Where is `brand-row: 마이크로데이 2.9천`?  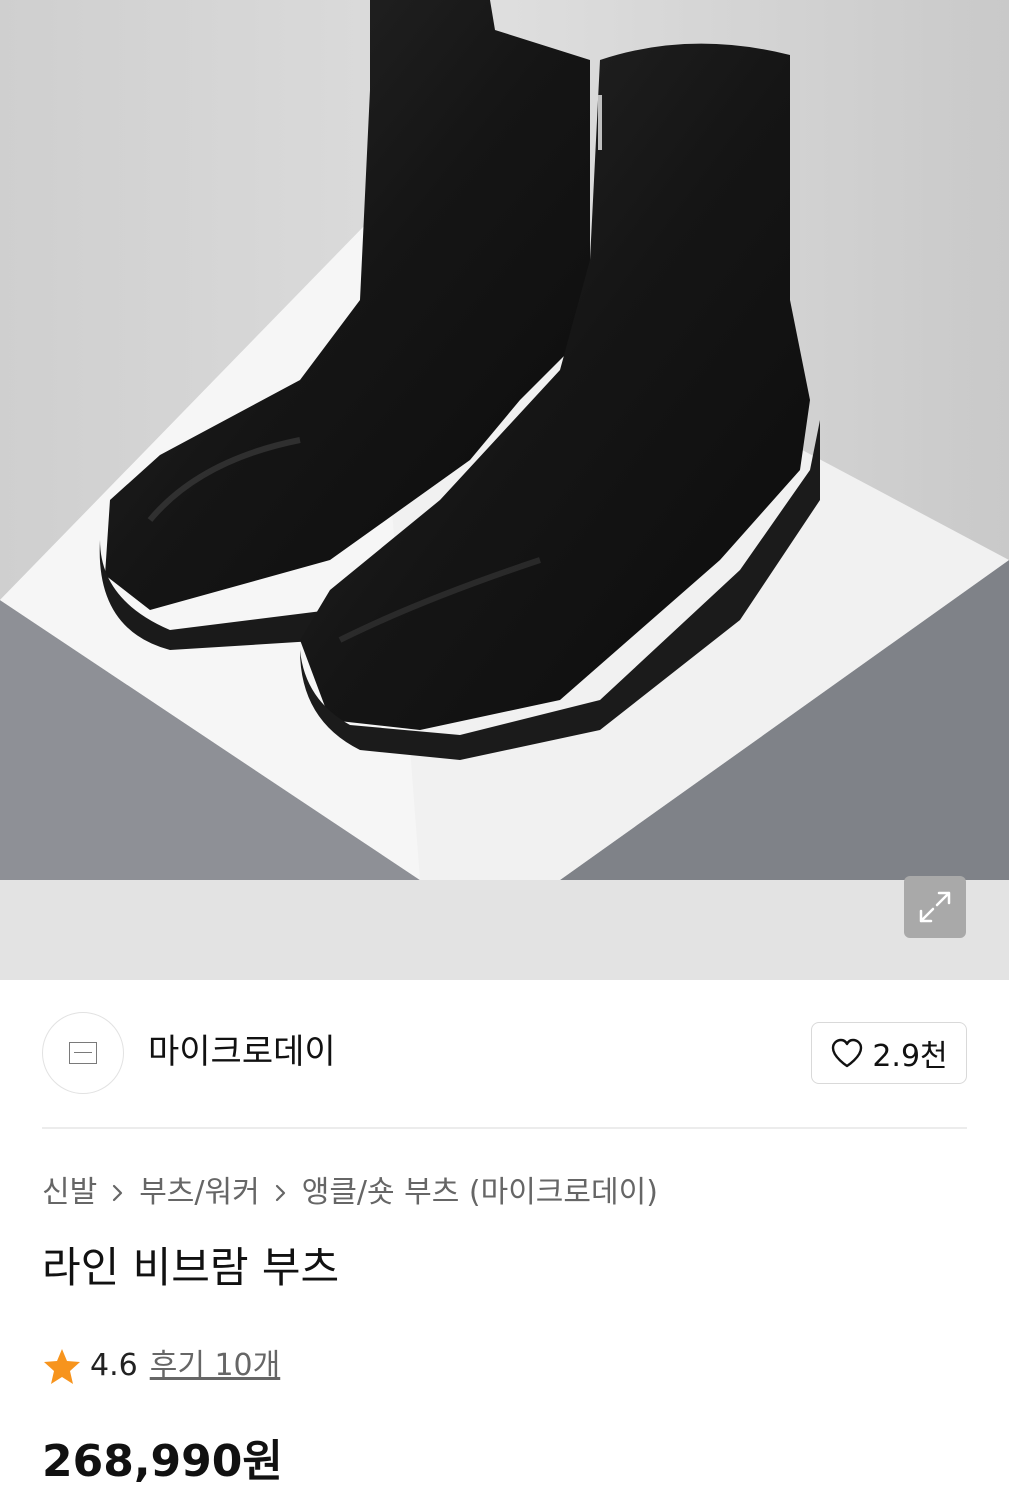
brand-row: 마이크로데이 2.9천 is located at coordinates (504, 1054).